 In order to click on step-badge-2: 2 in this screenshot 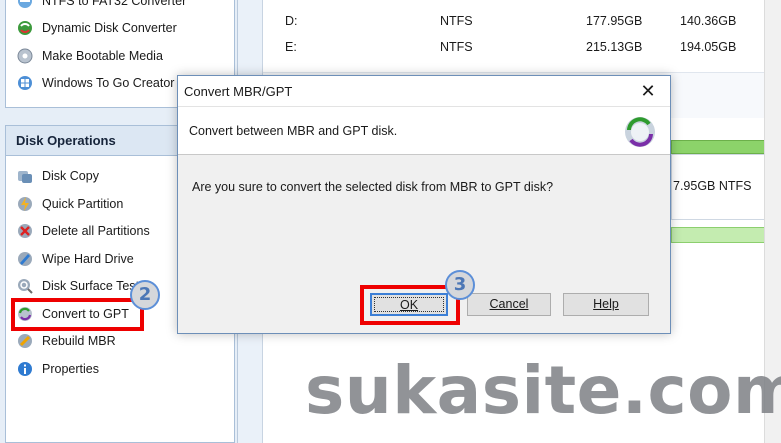, I will do `click(145, 295)`.